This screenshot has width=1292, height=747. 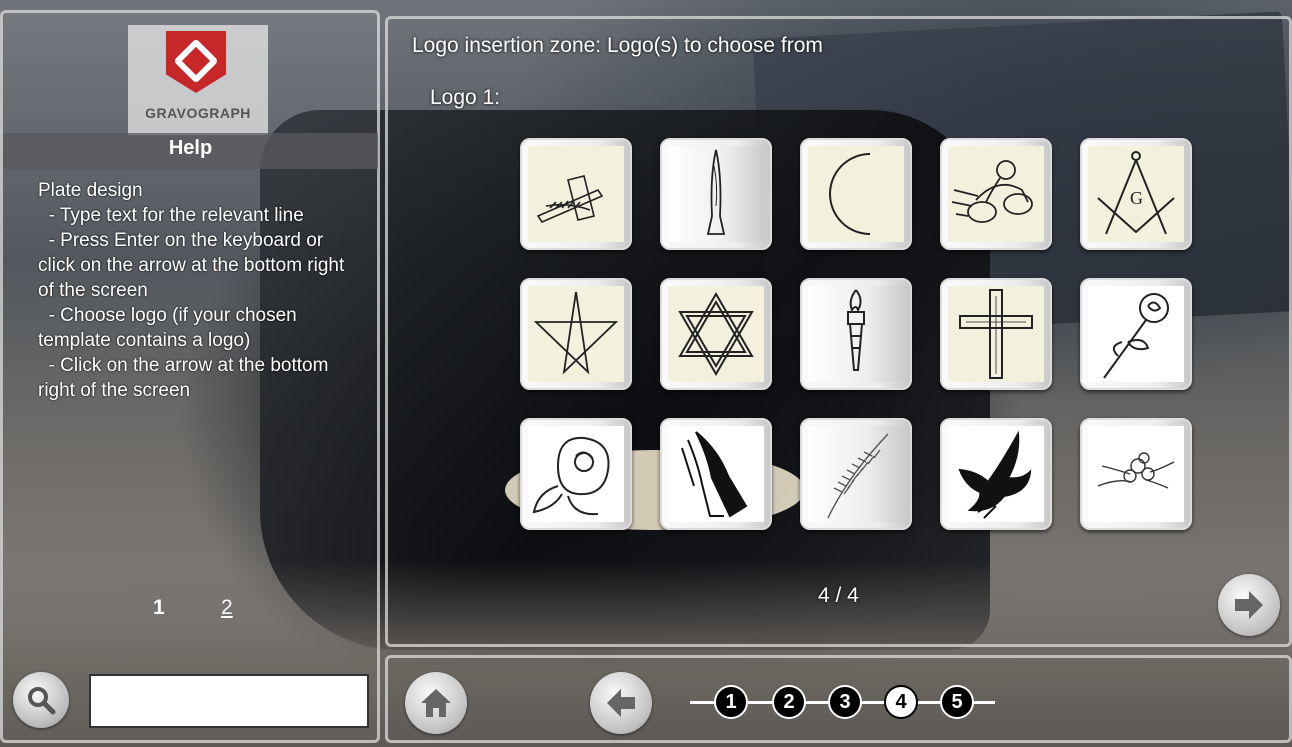 I want to click on back-button, so click(x=621, y=703).